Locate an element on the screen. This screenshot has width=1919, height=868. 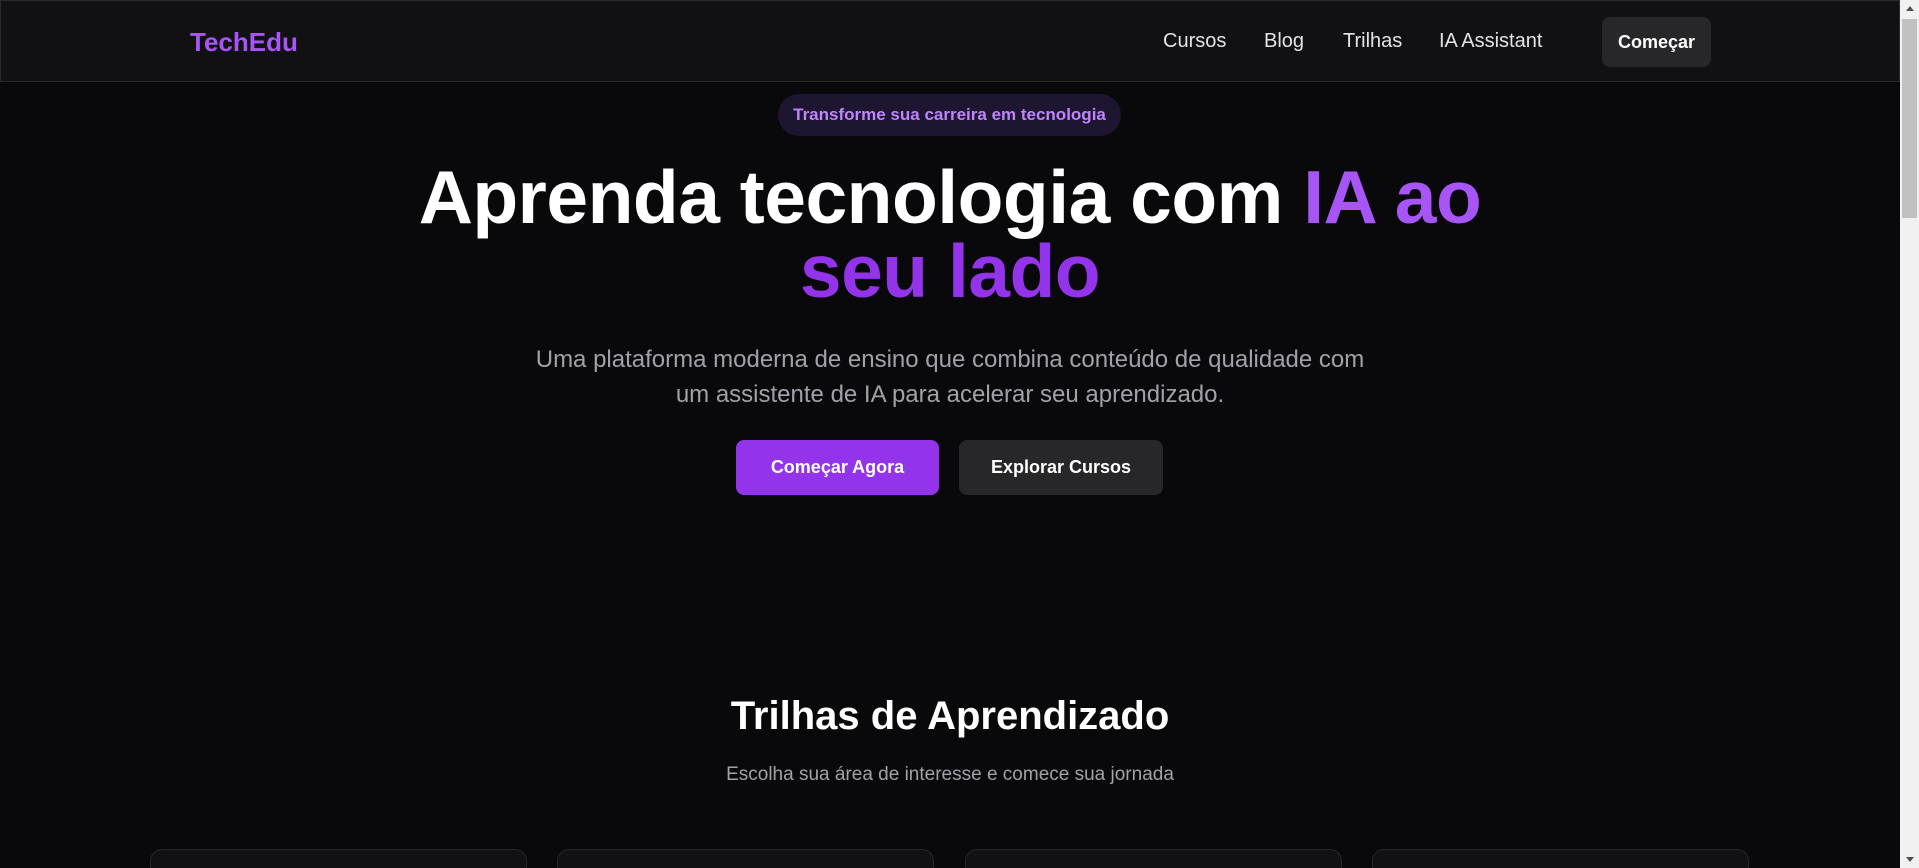
scrollbar-thumb is located at coordinates (1909, 118).